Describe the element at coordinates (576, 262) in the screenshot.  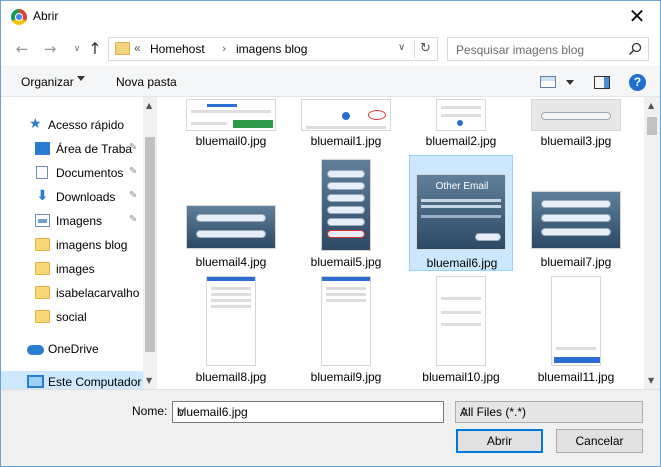
I see `file-name: bluemail7.jpg` at that location.